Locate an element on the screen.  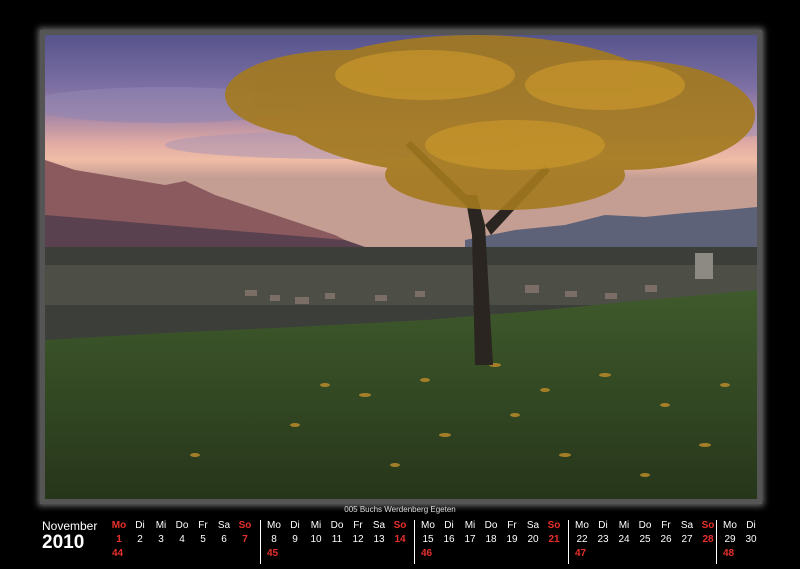
day-number: 7 is located at coordinates (245, 539).